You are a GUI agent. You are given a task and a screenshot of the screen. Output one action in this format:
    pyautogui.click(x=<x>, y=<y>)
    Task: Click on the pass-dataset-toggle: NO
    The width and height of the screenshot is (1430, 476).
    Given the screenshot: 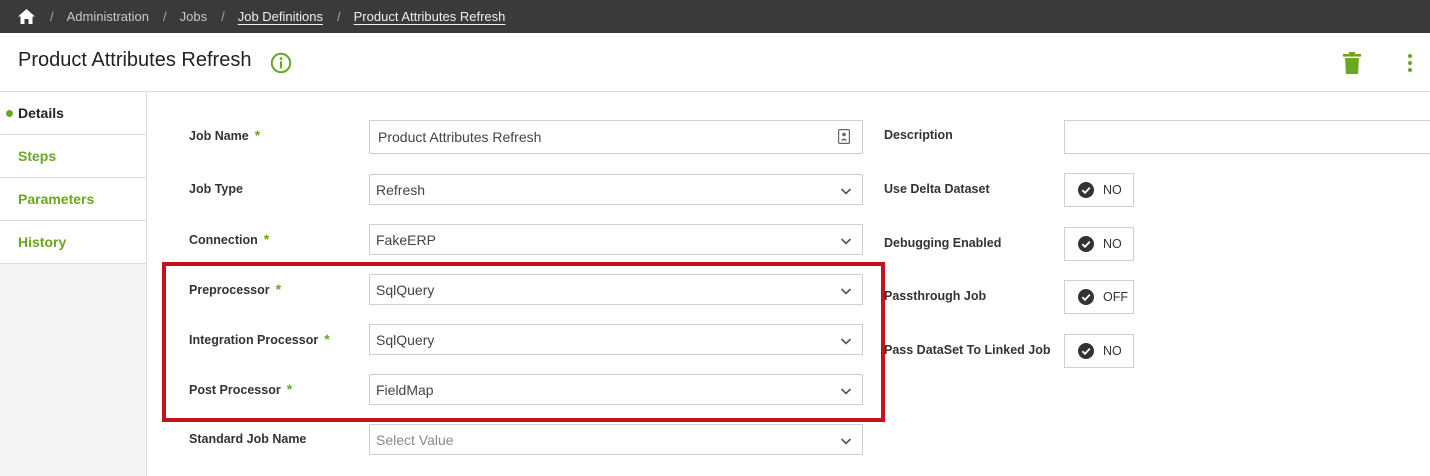 What is the action you would take?
    pyautogui.click(x=1099, y=351)
    